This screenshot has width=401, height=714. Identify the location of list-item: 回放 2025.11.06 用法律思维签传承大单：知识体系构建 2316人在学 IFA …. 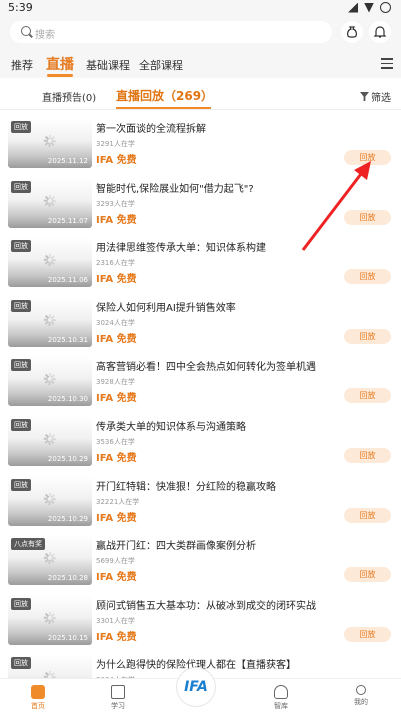
(200, 261).